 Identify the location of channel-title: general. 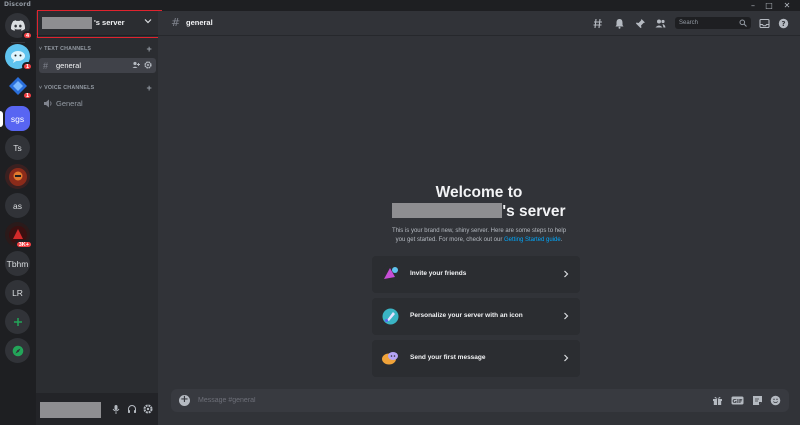
(199, 22).